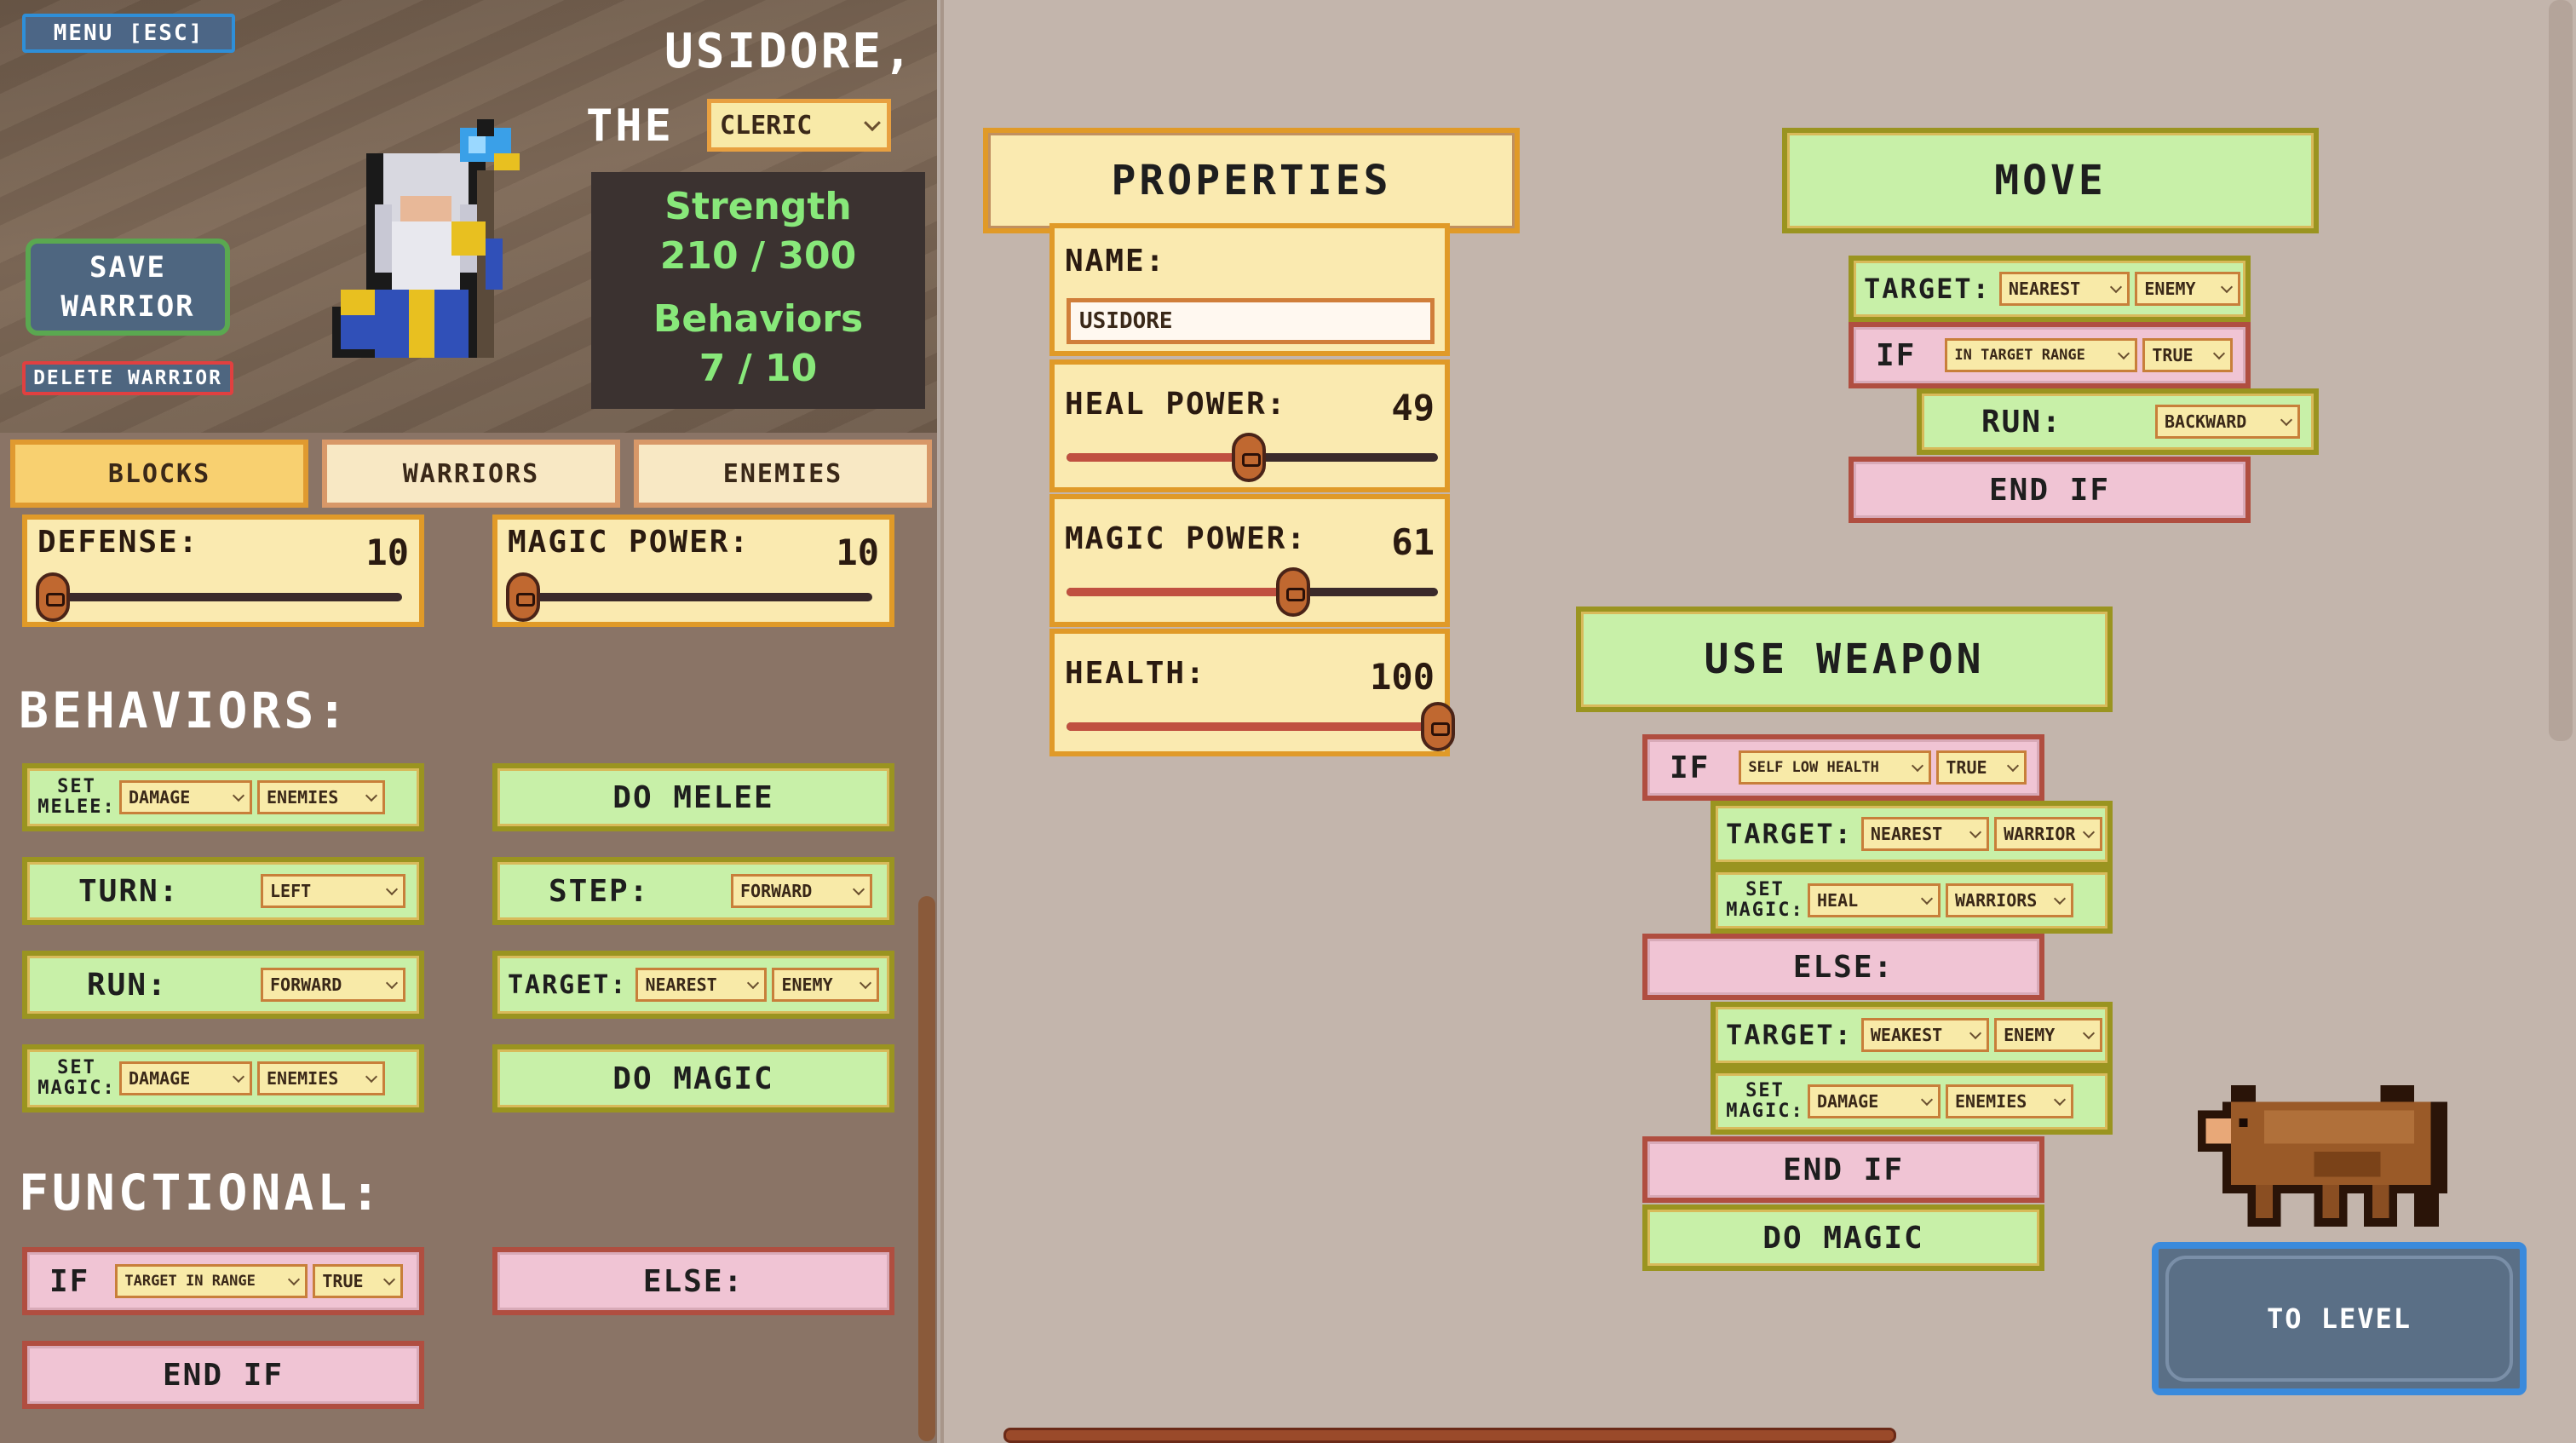  I want to click on menu-button: MENU [ESC], so click(128, 33).